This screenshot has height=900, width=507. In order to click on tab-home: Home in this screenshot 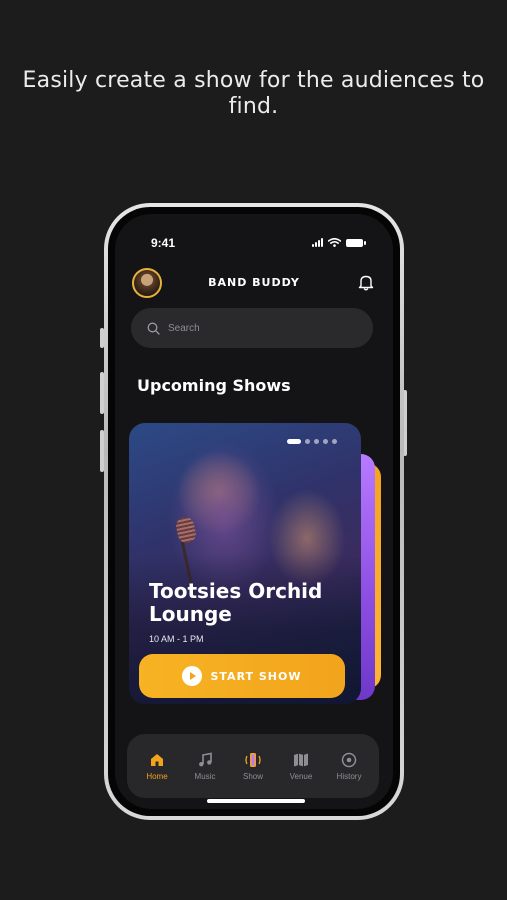, I will do `click(157, 766)`.